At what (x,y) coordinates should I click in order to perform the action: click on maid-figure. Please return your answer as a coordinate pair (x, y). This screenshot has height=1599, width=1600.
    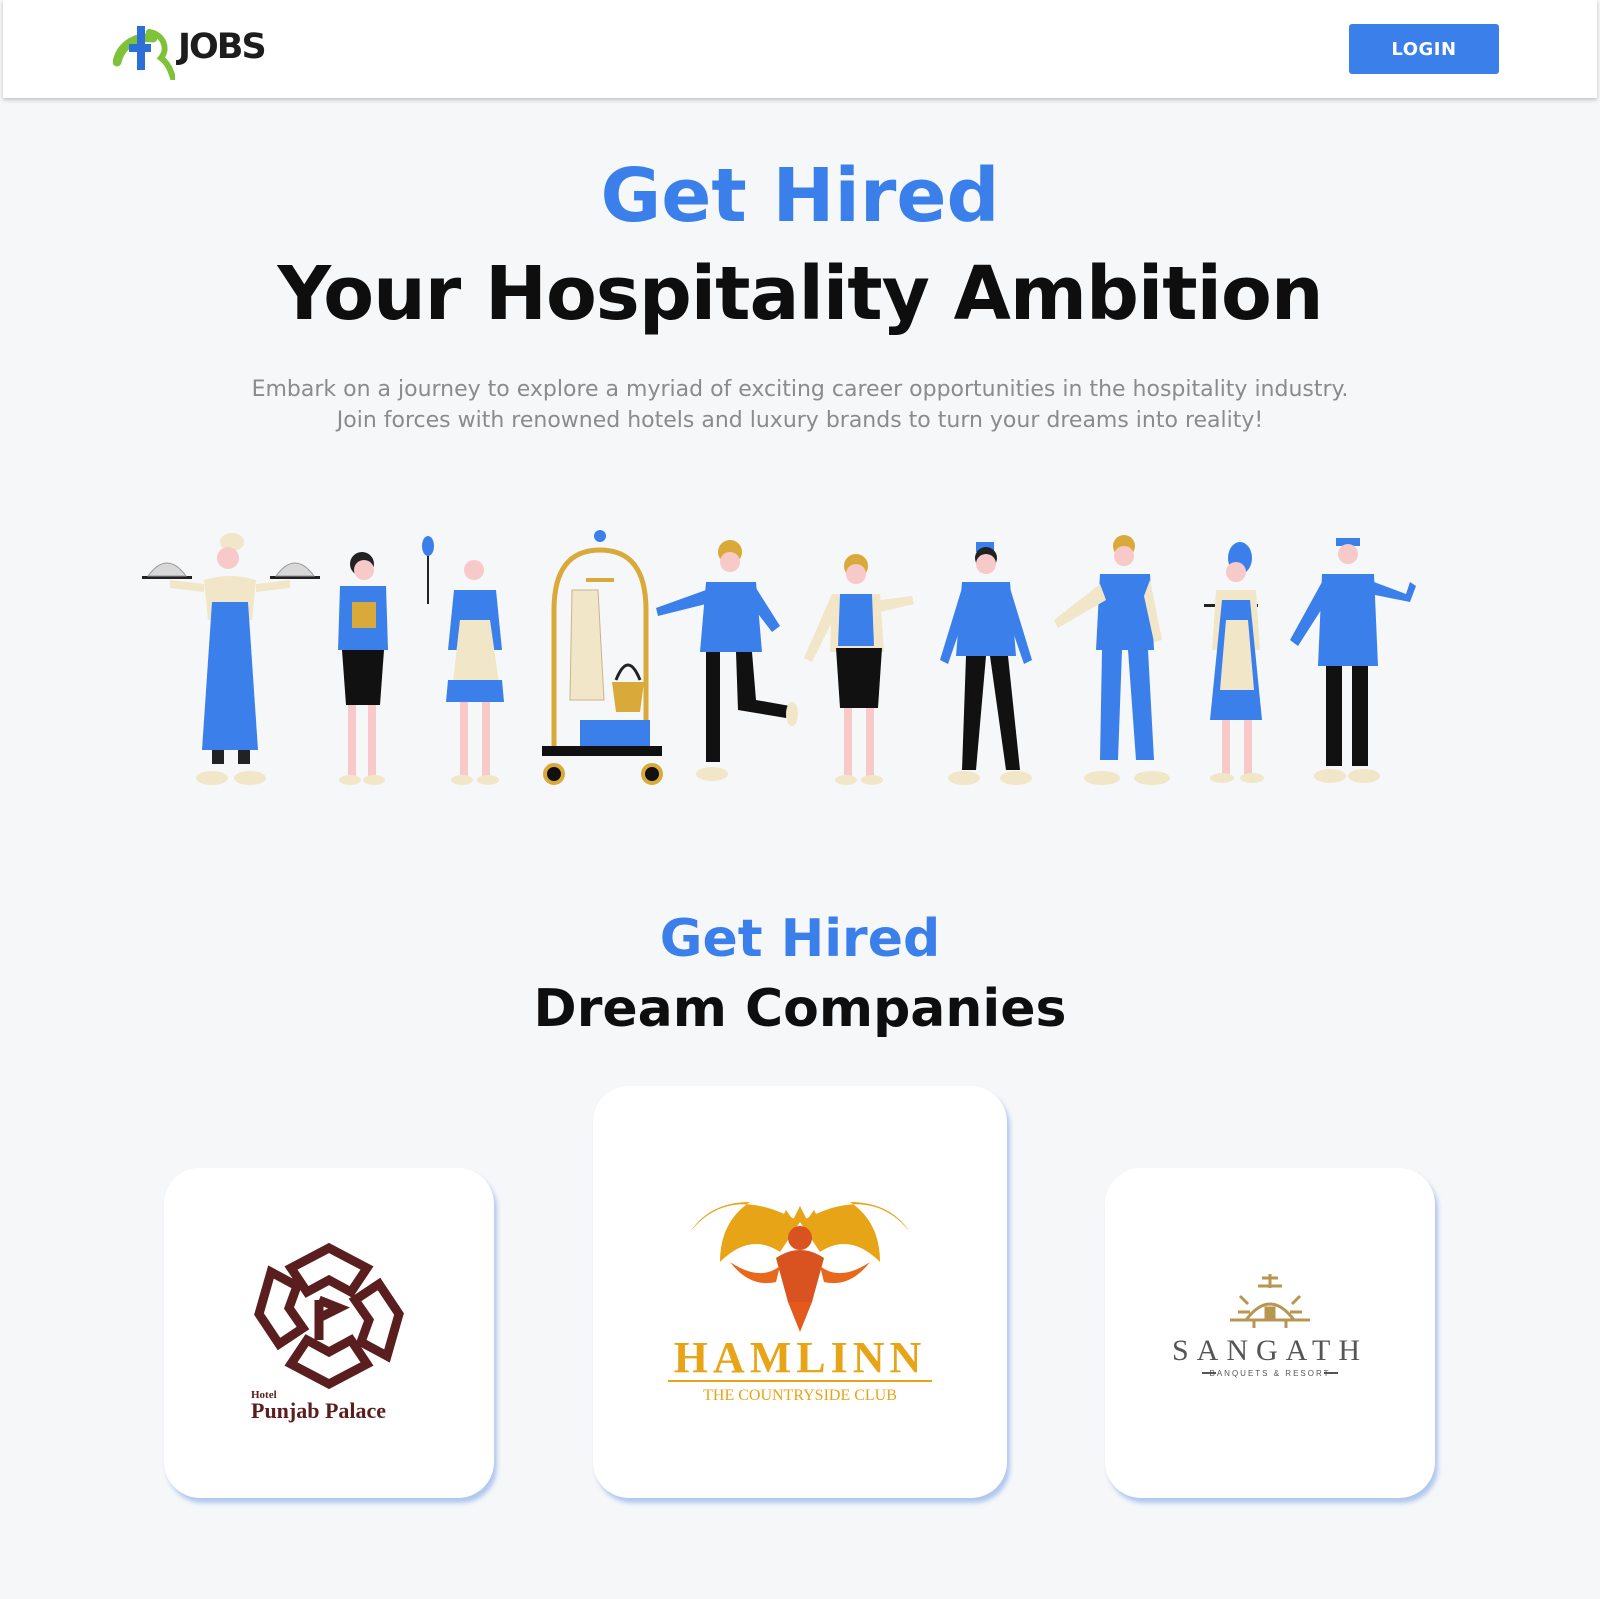
    Looking at the image, I should click on (463, 660).